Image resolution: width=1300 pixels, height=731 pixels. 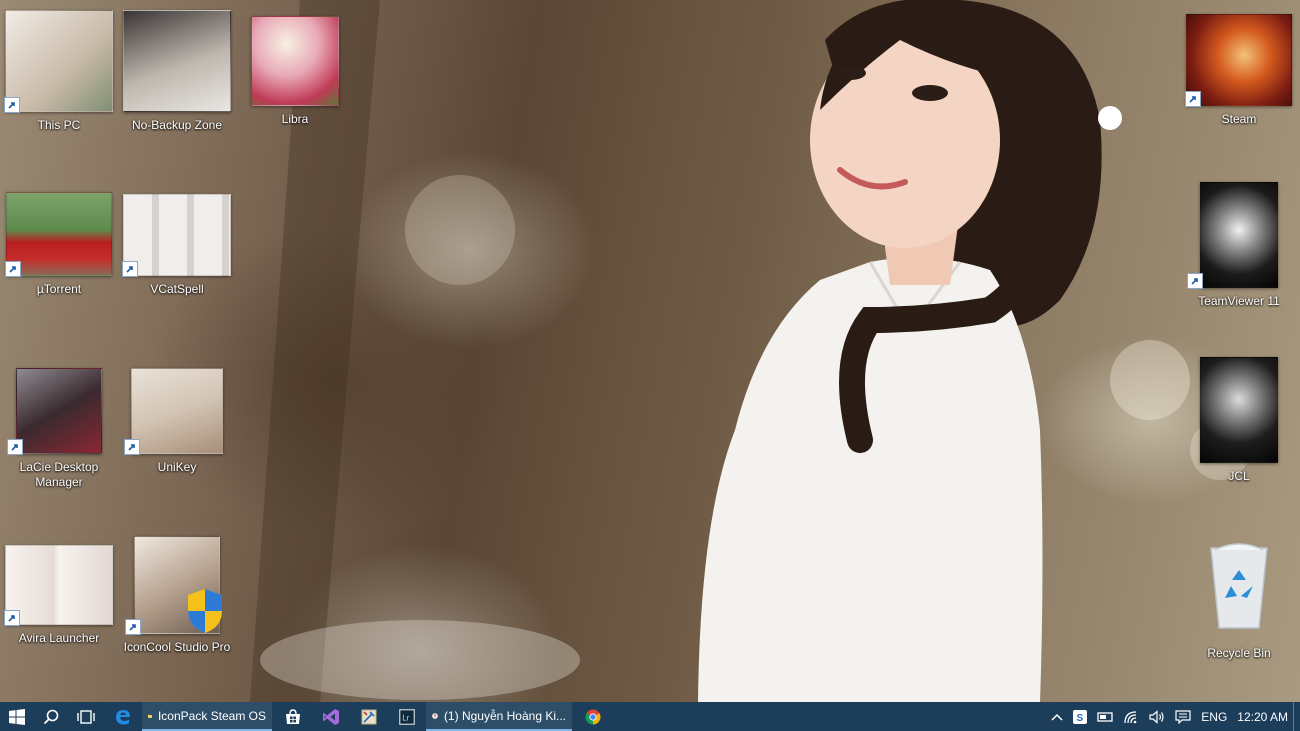 I want to click on svg-text: Lr, so click(x=405, y=717).